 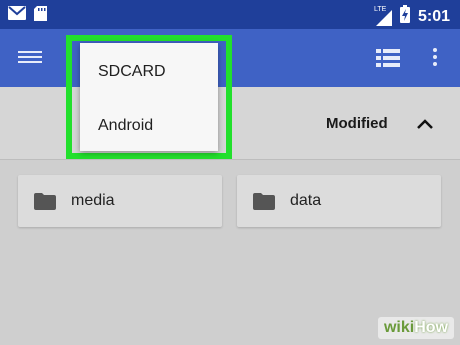 I want to click on hamburger-icon, so click(x=30, y=58).